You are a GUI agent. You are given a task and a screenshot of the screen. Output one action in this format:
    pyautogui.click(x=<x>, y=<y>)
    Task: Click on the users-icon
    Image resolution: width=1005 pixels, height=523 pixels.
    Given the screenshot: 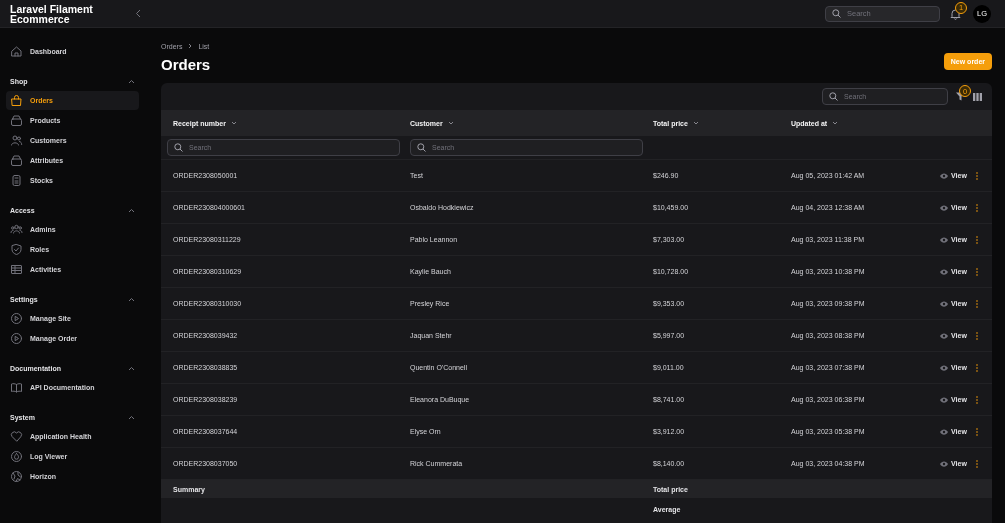 What is the action you would take?
    pyautogui.click(x=16, y=140)
    